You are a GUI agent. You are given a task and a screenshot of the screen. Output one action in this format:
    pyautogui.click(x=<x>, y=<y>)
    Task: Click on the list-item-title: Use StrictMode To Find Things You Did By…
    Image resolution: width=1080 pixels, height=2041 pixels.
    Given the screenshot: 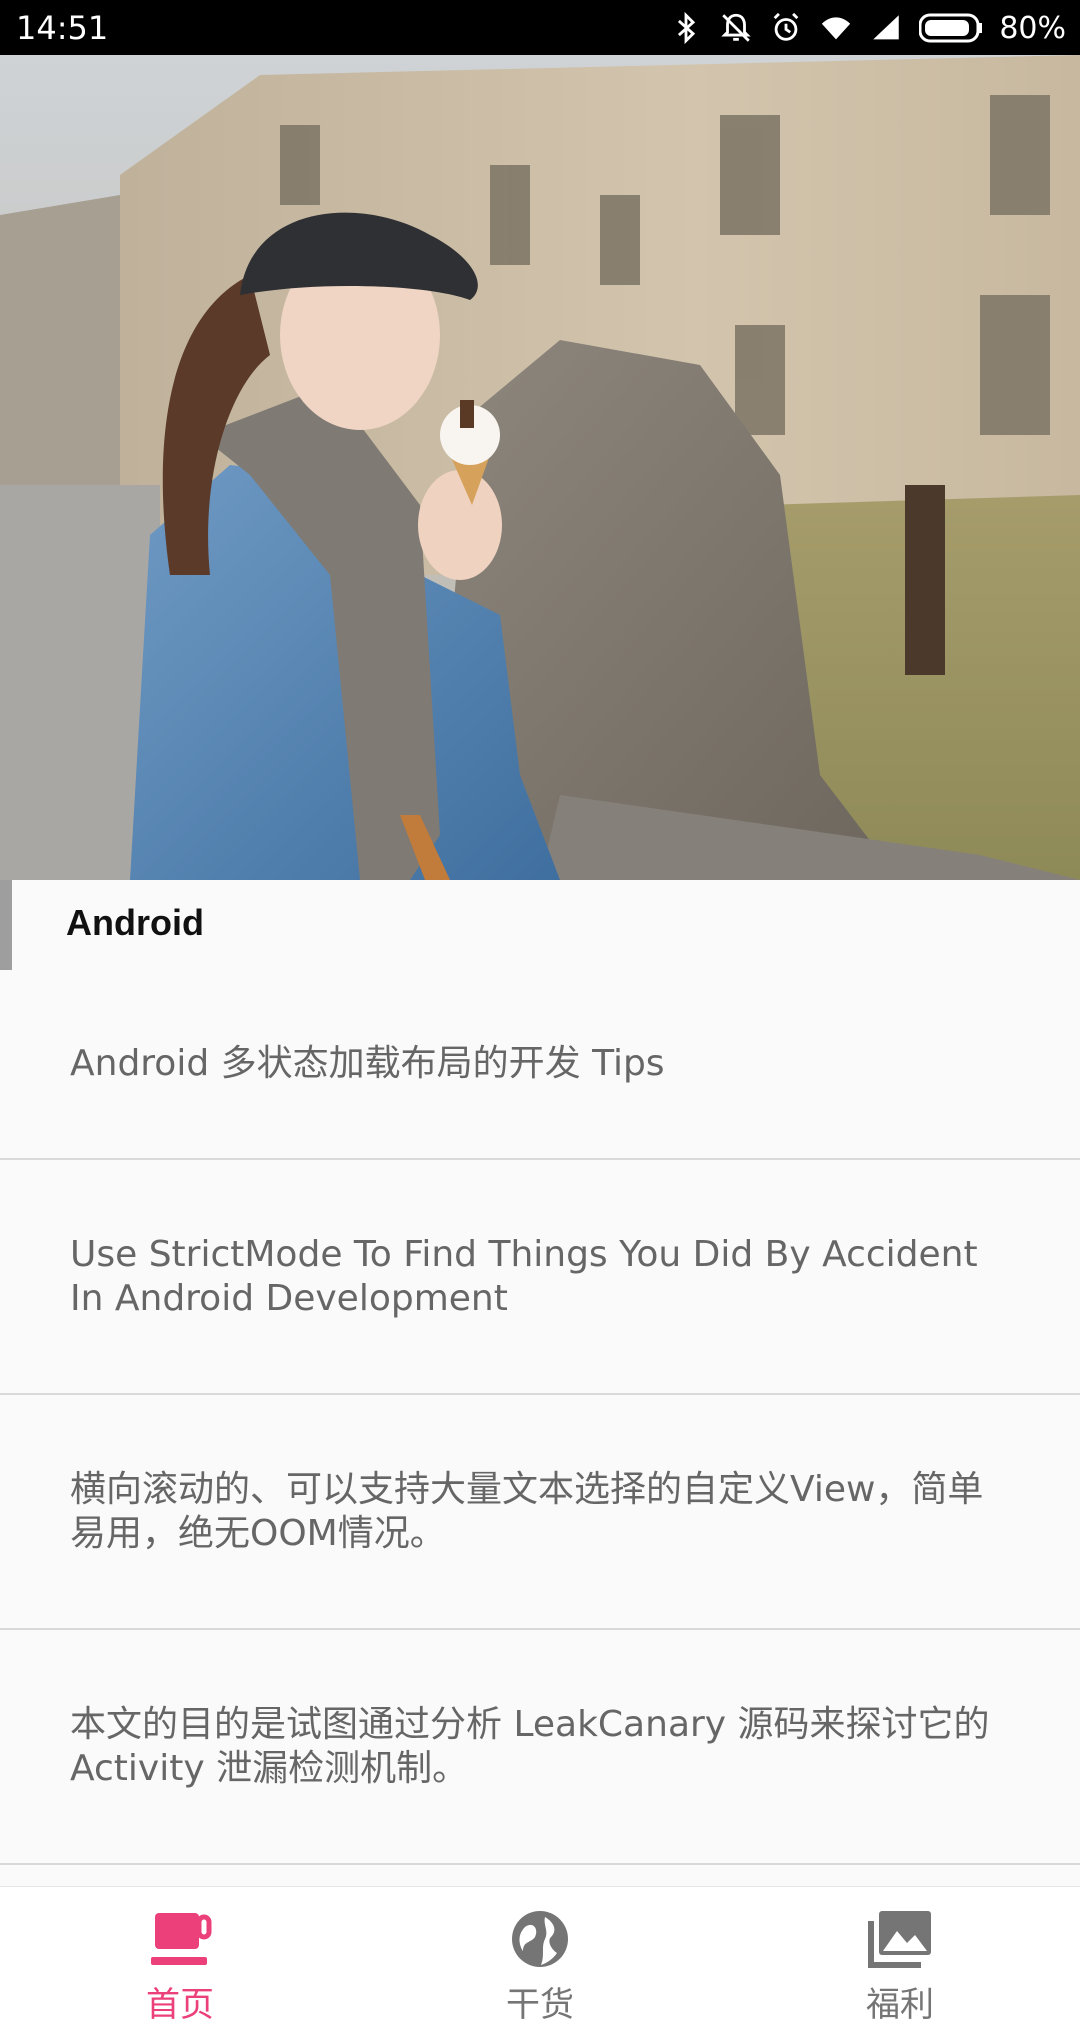 What is the action you would take?
    pyautogui.click(x=524, y=1276)
    